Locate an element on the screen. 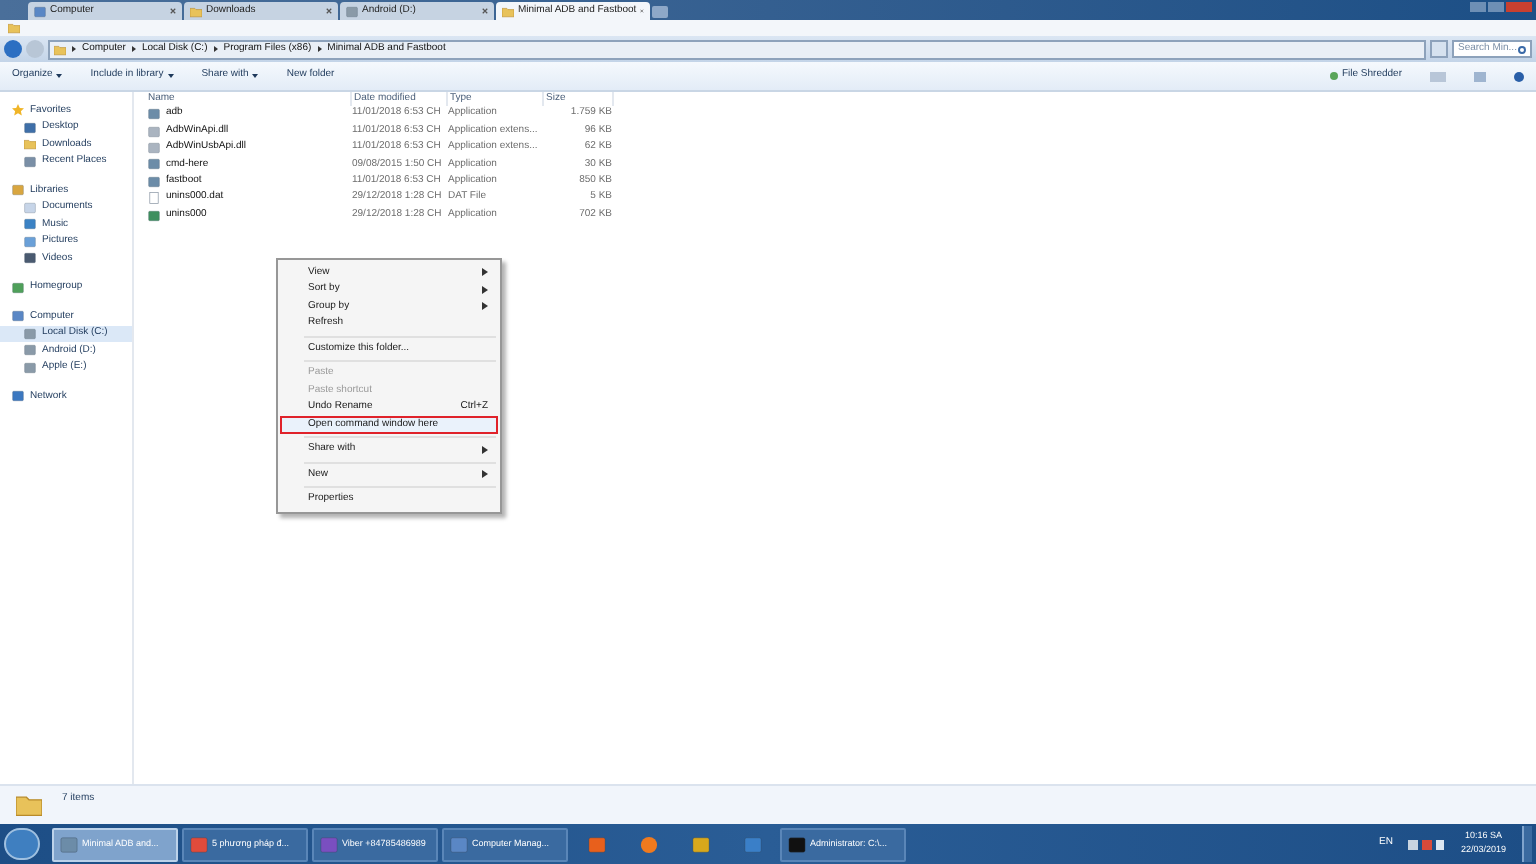  shredder-icon is located at coordinates (1333, 76).